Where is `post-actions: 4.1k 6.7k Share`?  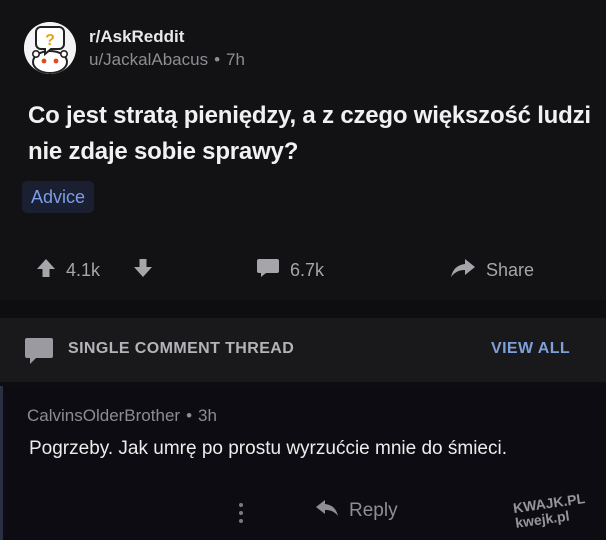
post-actions: 4.1k 6.7k Share is located at coordinates (303, 270).